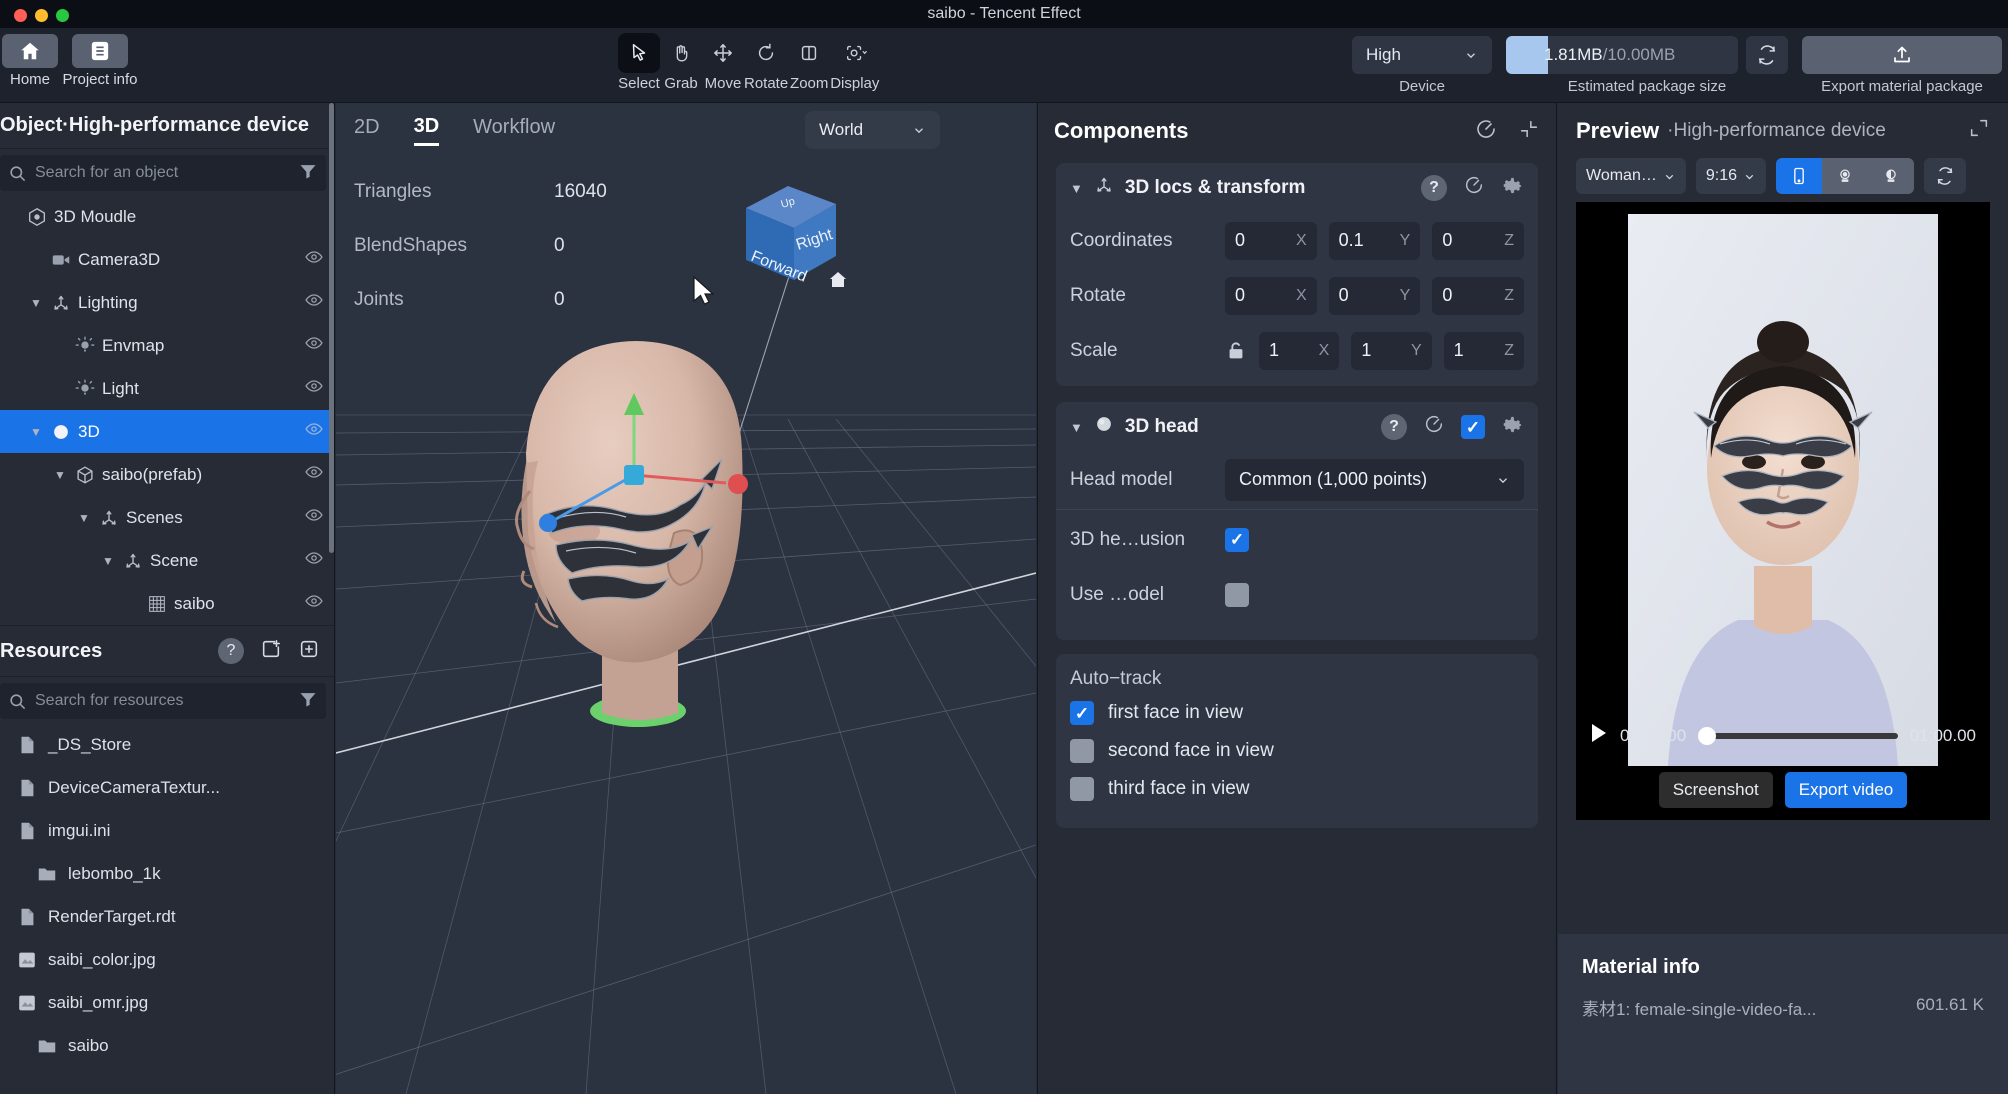 The width and height of the screenshot is (2008, 1094). I want to click on preview-reload-button, so click(1944, 176).